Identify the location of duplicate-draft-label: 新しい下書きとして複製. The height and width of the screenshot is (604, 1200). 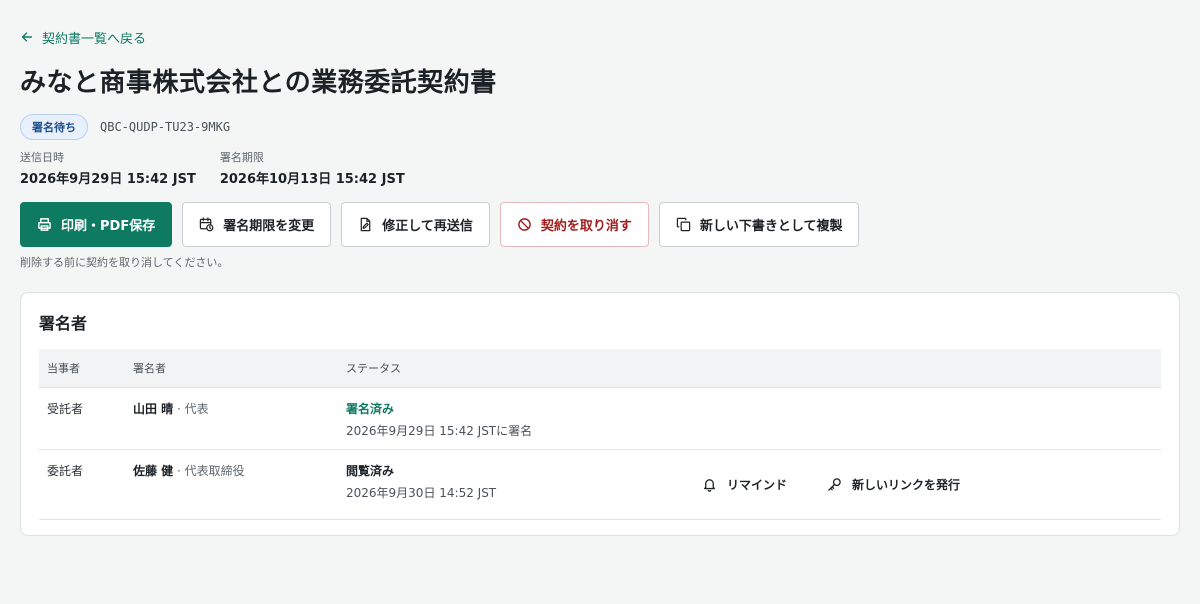
(771, 226).